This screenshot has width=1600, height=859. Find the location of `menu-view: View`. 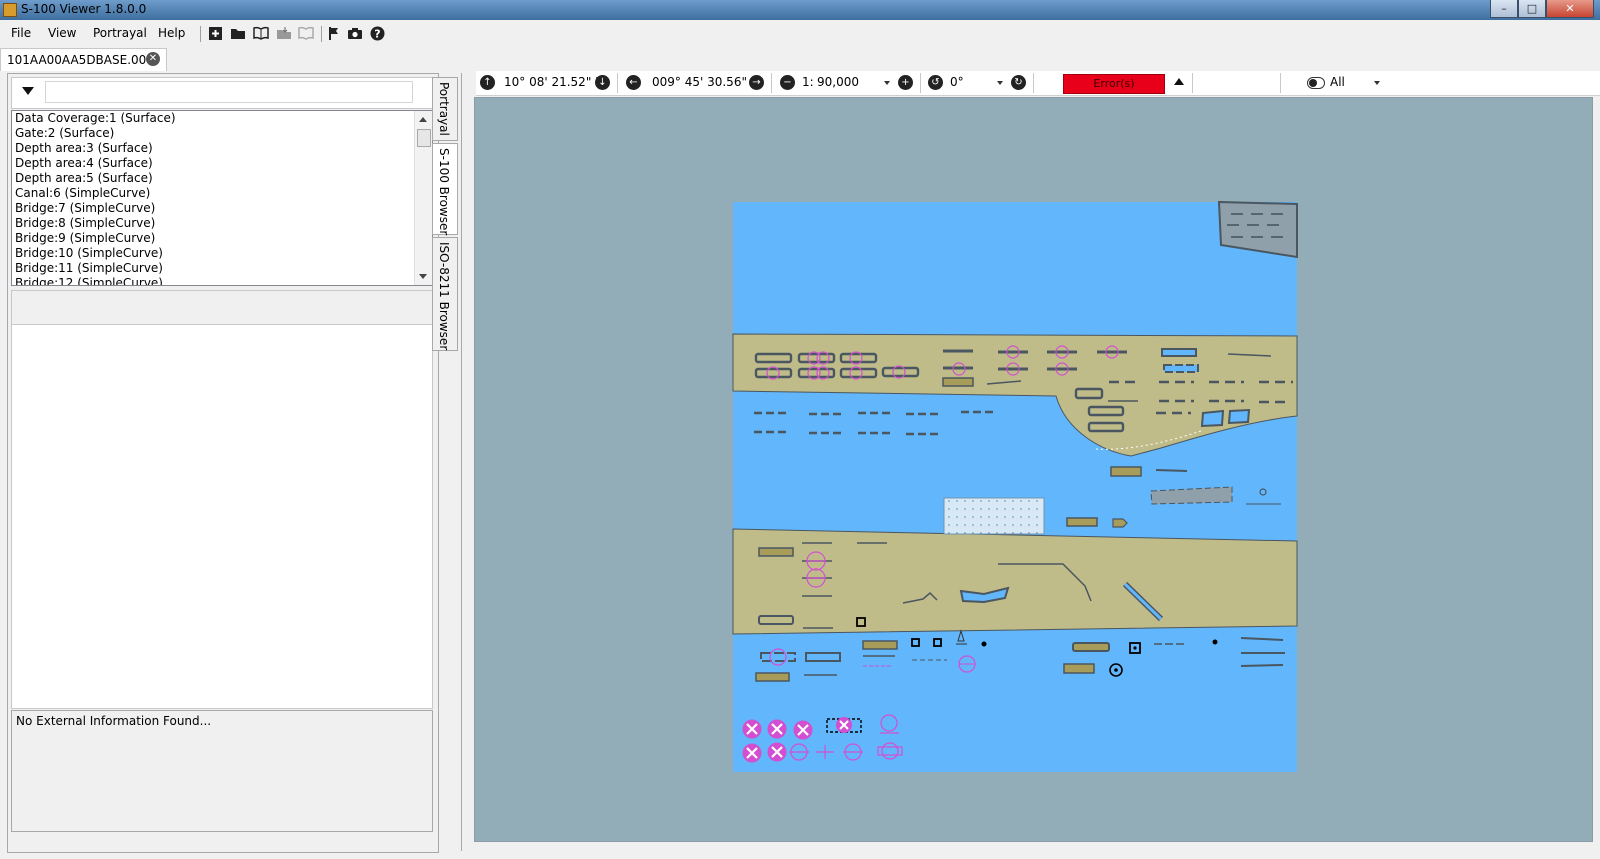

menu-view: View is located at coordinates (62, 33).